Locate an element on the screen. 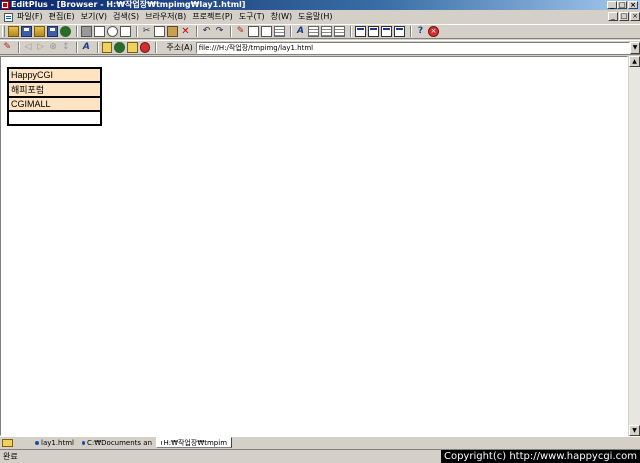  menu-help: 도움말(H) is located at coordinates (317, 17).